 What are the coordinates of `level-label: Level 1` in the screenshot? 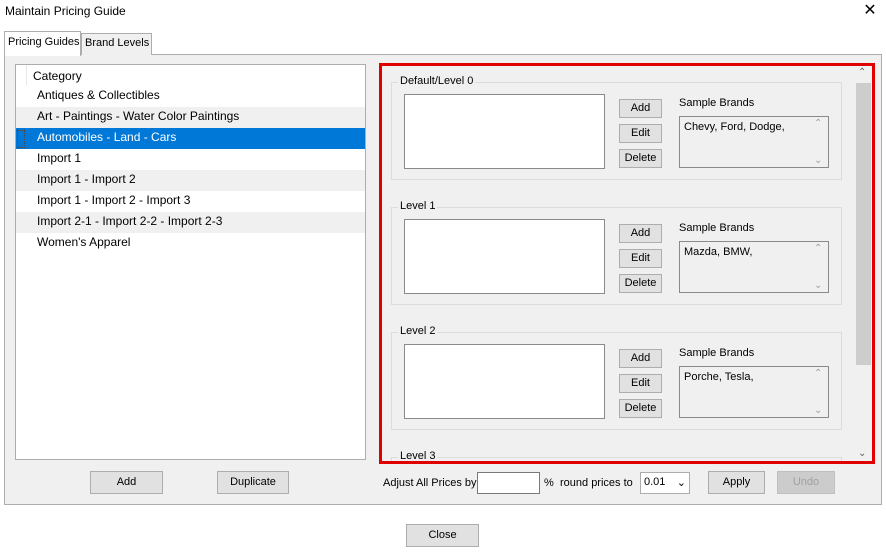 It's located at (418, 206).